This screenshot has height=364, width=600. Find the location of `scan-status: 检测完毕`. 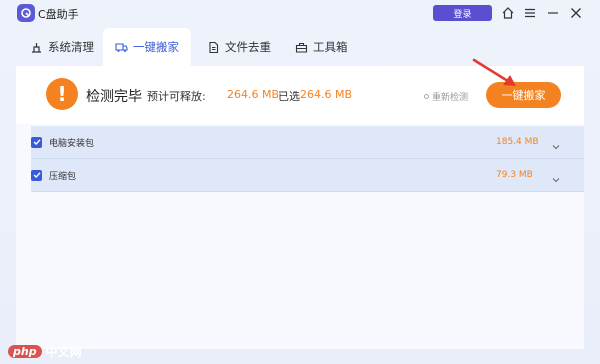

scan-status: 检测完毕 is located at coordinates (114, 97).